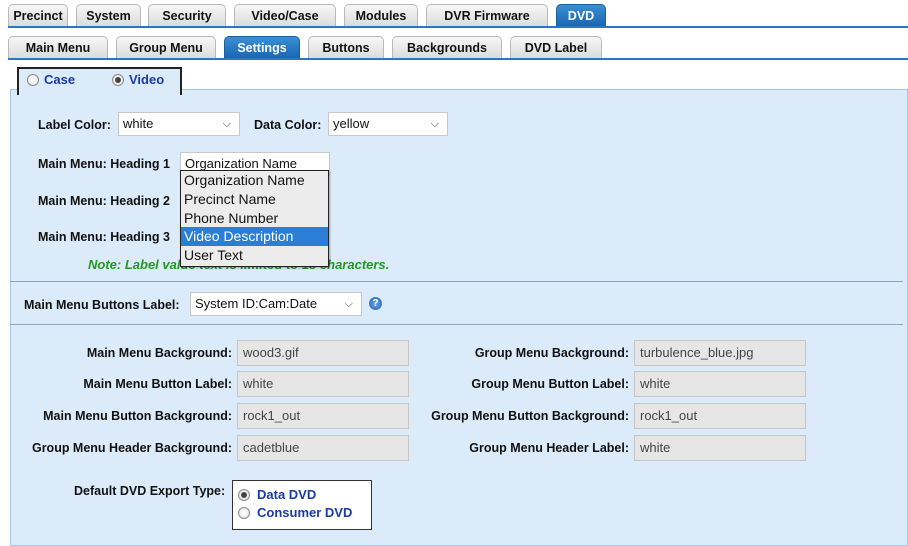  What do you see at coordinates (104, 237) in the screenshot?
I see `heading3-label: Main Menu: Heading 3` at bounding box center [104, 237].